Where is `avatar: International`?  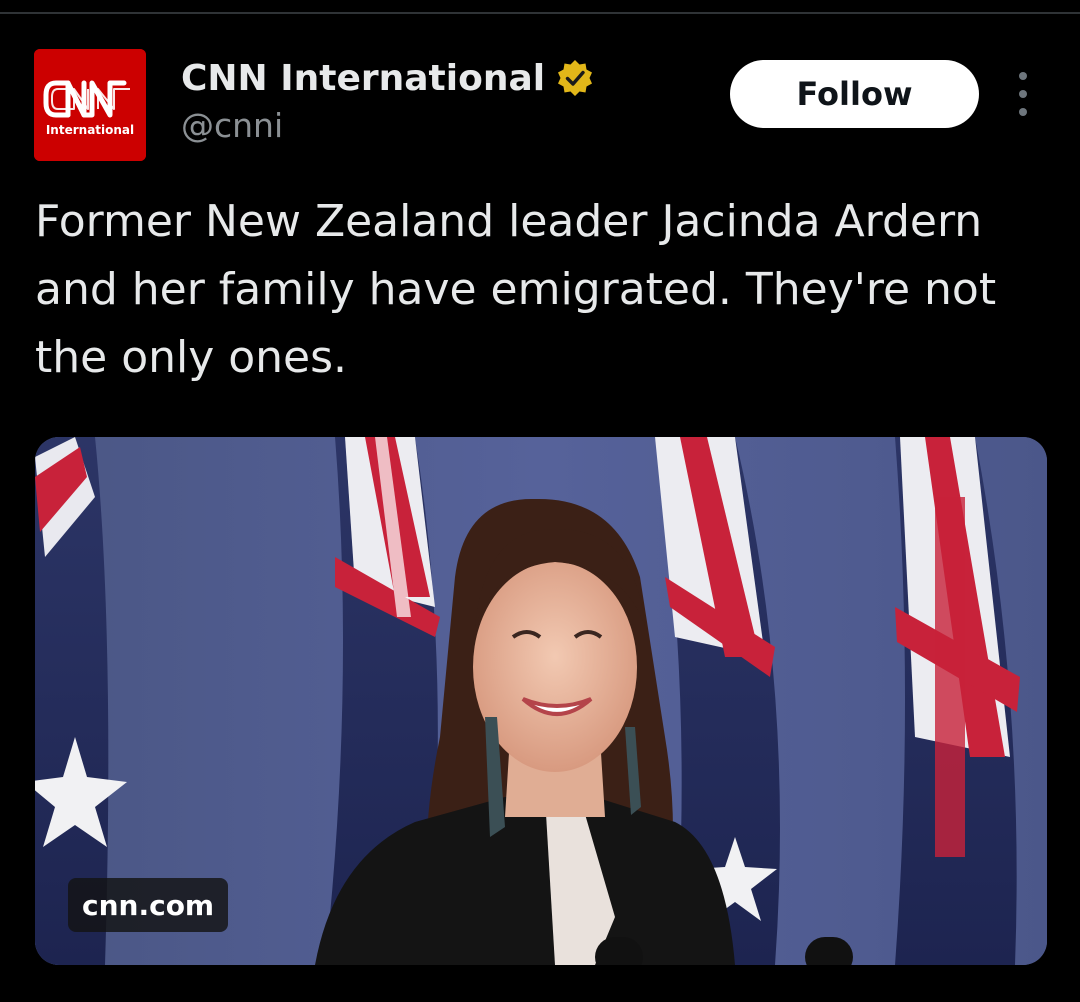 avatar: International is located at coordinates (90, 105).